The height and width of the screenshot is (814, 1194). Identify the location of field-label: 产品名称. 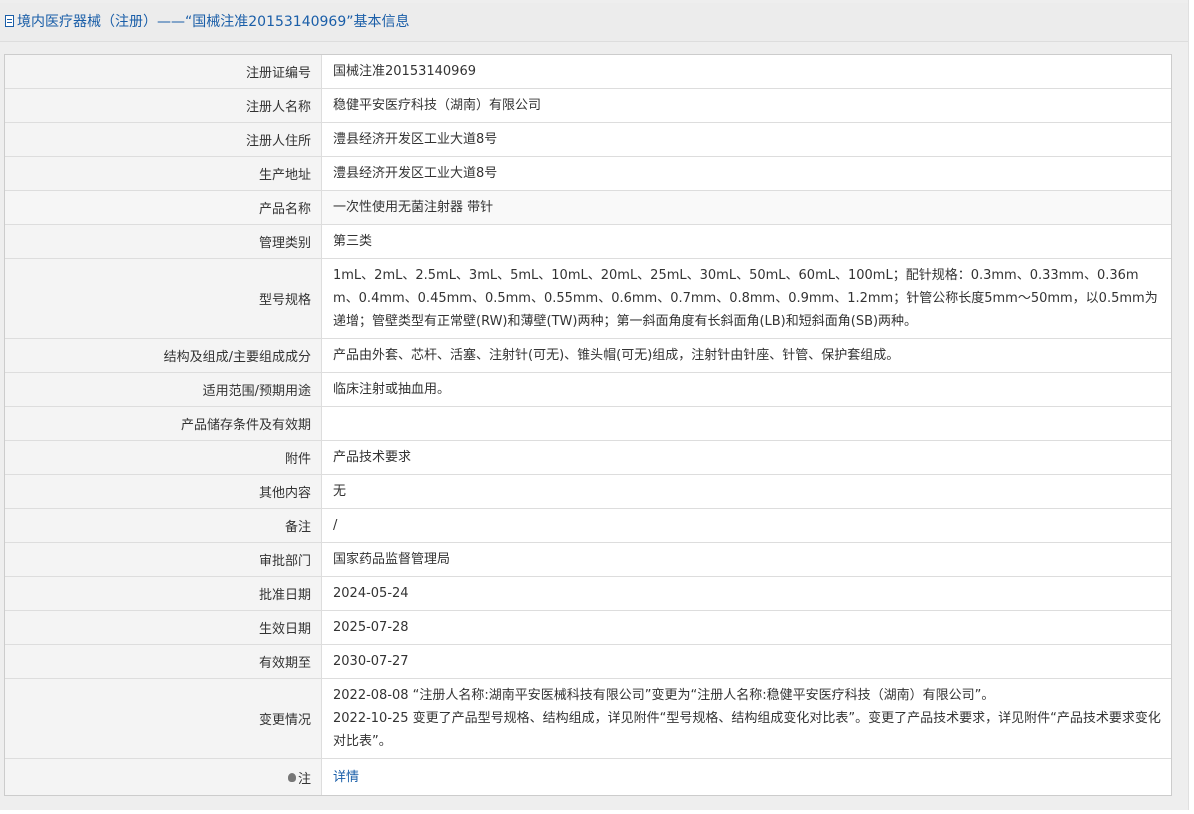
(163, 207).